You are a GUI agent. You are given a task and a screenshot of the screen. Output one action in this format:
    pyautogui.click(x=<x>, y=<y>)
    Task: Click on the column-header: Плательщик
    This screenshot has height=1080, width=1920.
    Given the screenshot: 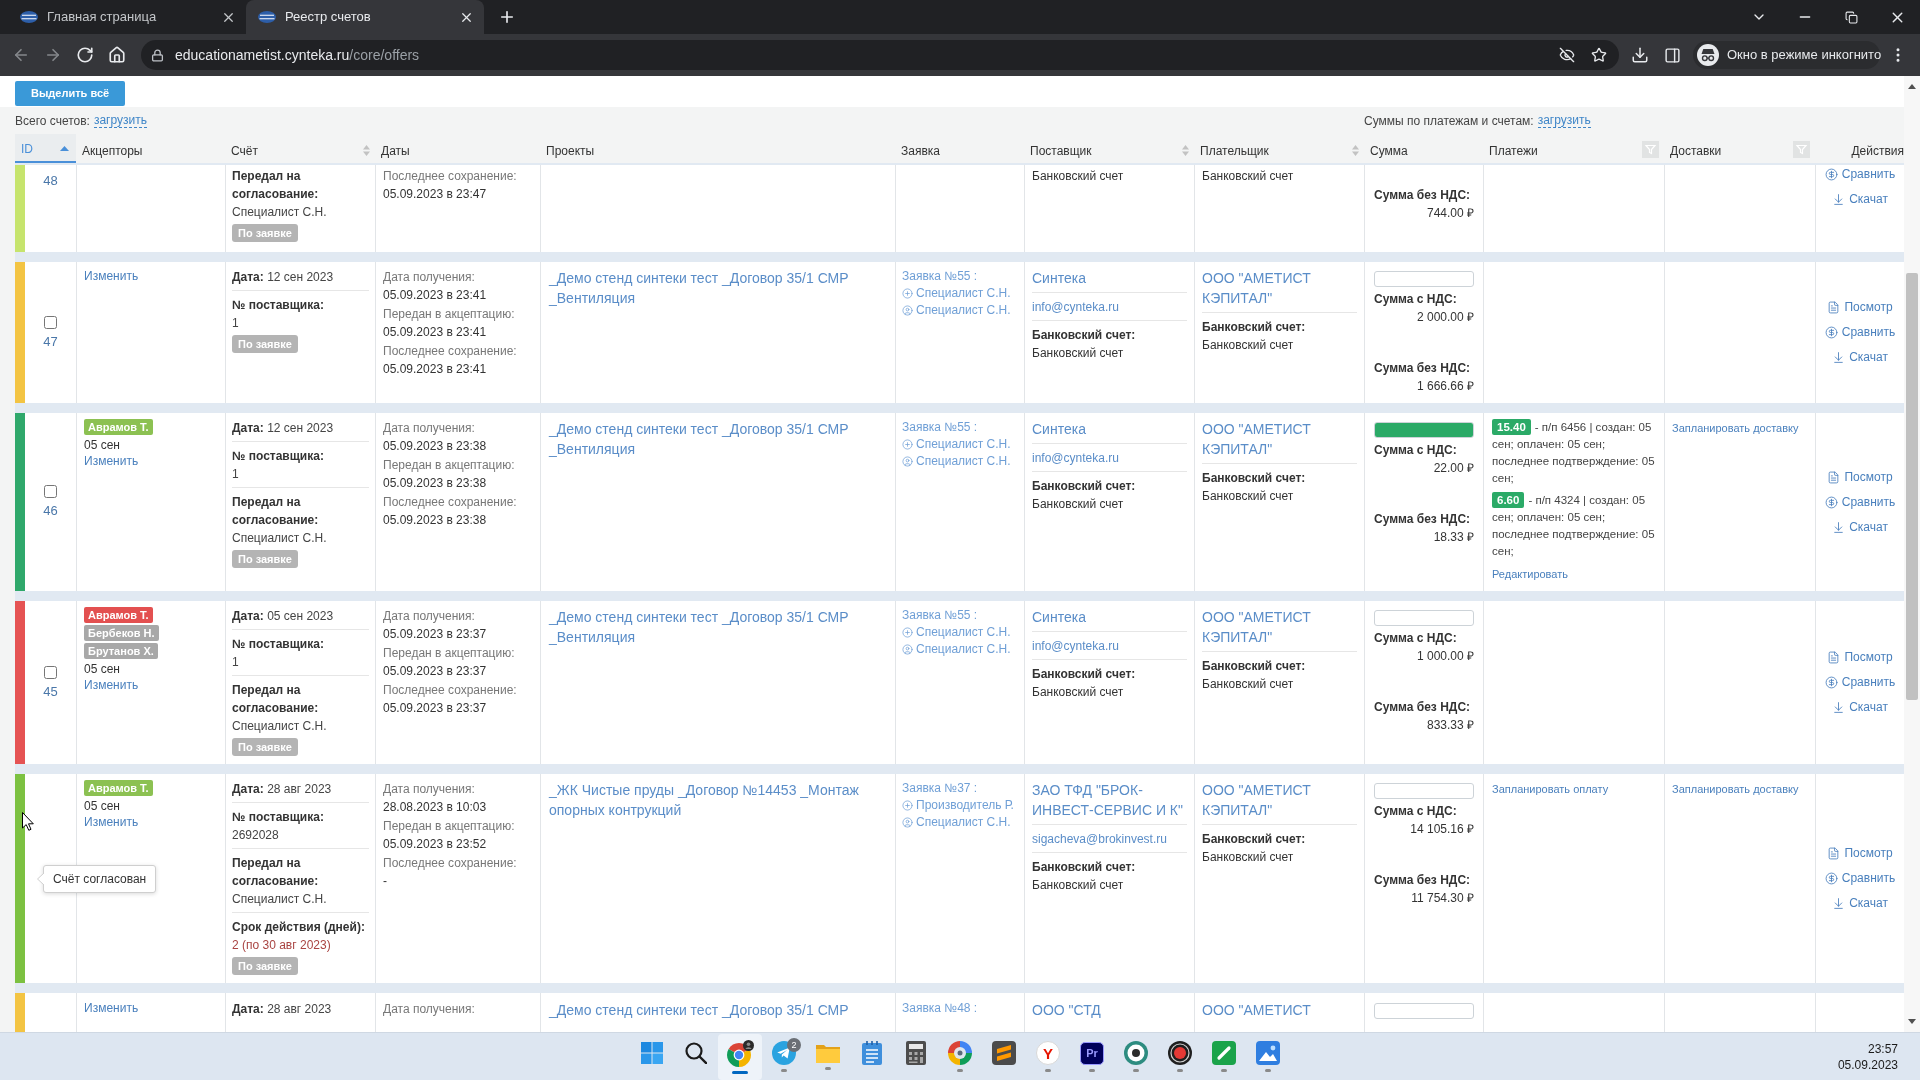 What is the action you would take?
    pyautogui.click(x=1234, y=151)
    